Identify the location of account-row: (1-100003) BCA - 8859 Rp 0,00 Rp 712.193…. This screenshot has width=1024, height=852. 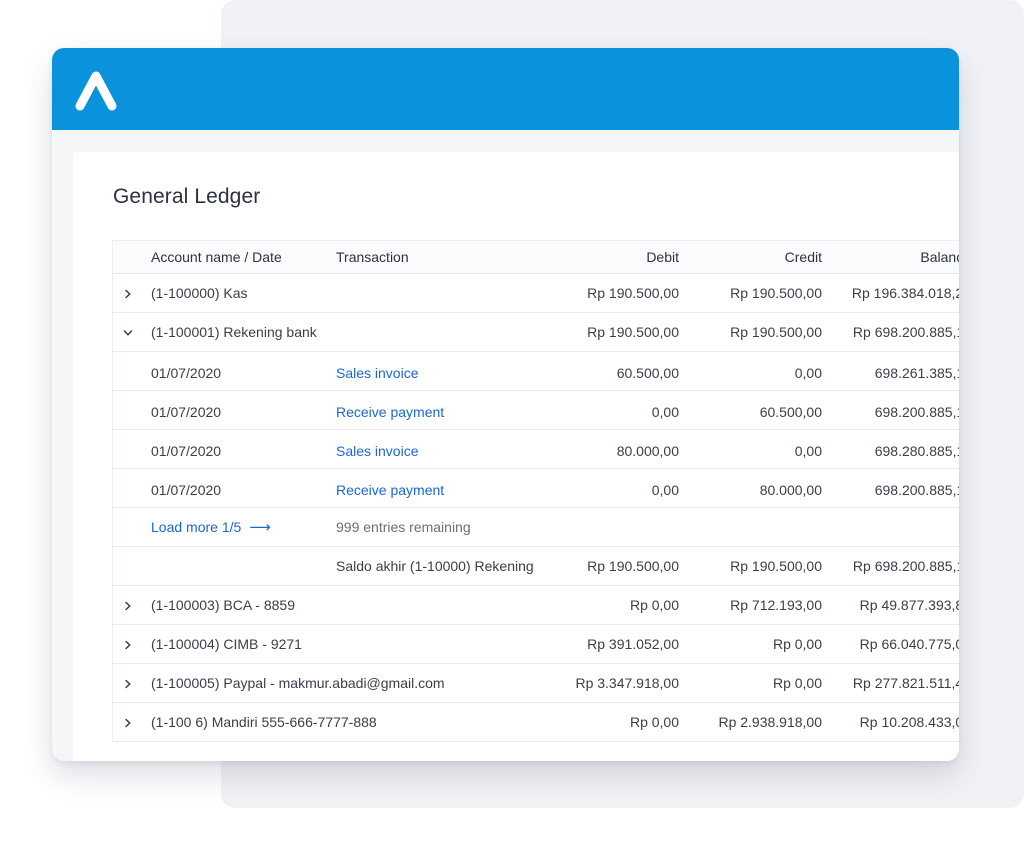
(536, 605).